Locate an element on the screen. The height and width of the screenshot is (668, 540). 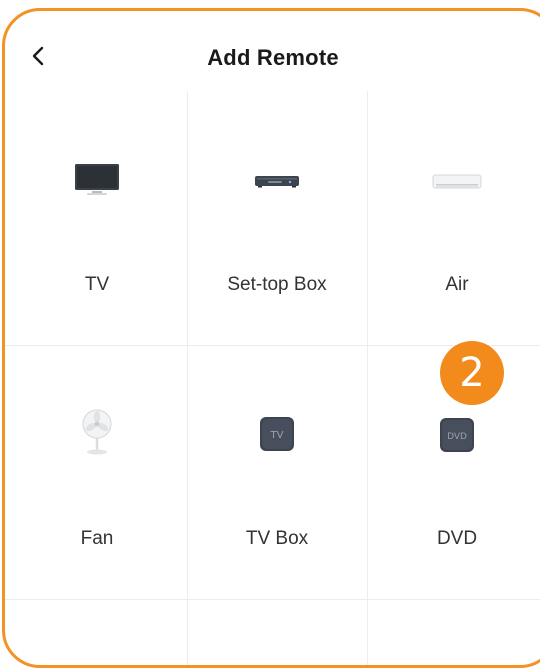
page-title: Add Remote is located at coordinates (273, 57).